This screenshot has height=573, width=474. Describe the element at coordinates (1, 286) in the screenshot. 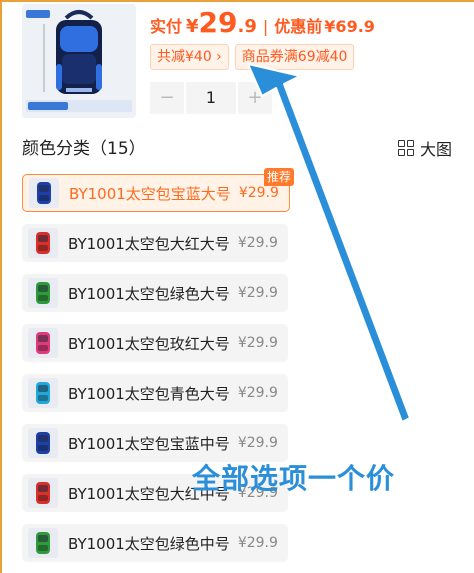

I see `frame-left-border` at that location.